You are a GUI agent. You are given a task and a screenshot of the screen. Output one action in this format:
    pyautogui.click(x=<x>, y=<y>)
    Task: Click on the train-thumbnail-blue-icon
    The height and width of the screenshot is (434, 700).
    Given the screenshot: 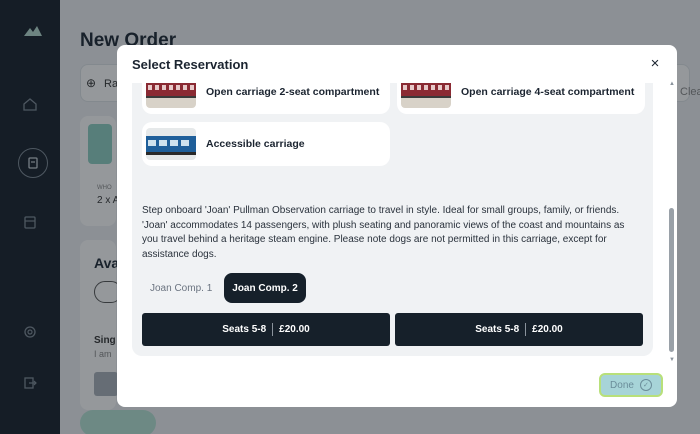 What is the action you would take?
    pyautogui.click(x=171, y=144)
    